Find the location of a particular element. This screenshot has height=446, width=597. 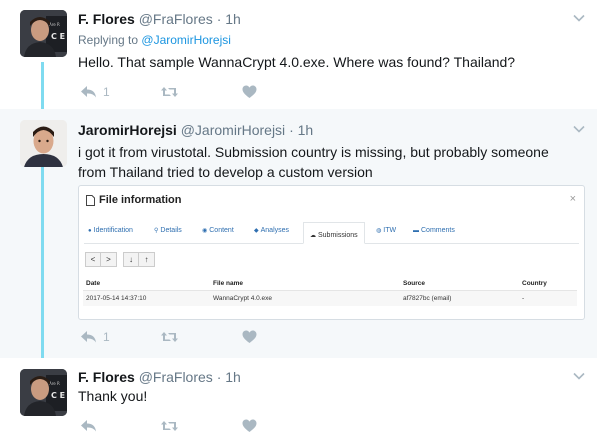

tab-details: ⚲ Details is located at coordinates (168, 230).